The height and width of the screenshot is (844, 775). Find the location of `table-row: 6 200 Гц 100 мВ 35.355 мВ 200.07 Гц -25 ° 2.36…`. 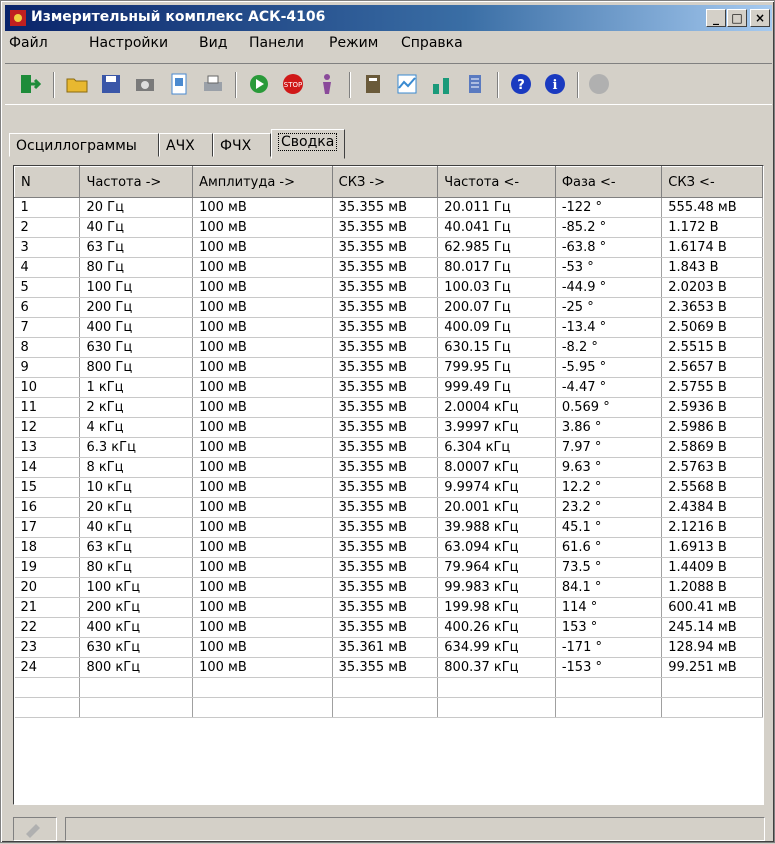

table-row: 6 200 Гц 100 мВ 35.355 мВ 200.07 Гц -25 ° 2.36… is located at coordinates (388, 307).